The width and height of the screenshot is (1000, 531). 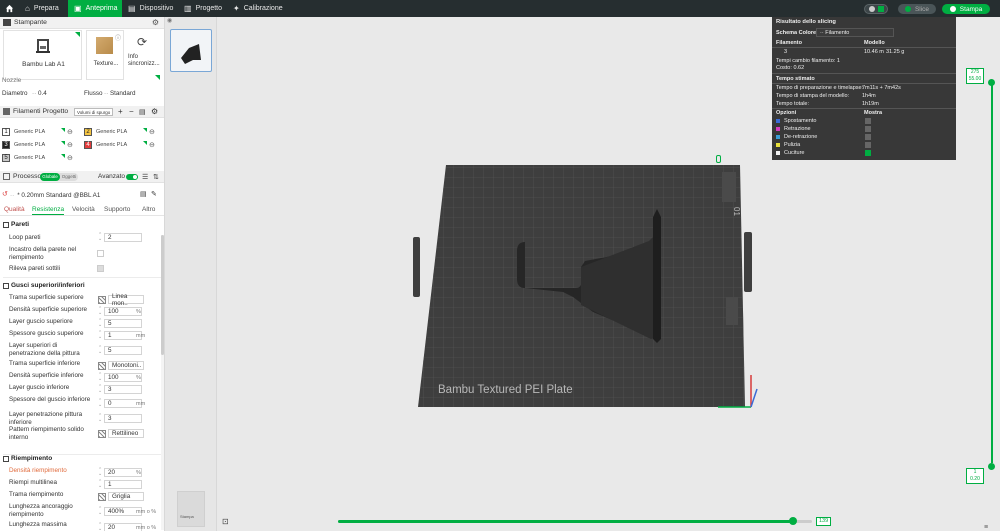 I want to click on fit-view-icon: ⊡, so click(x=225, y=521).